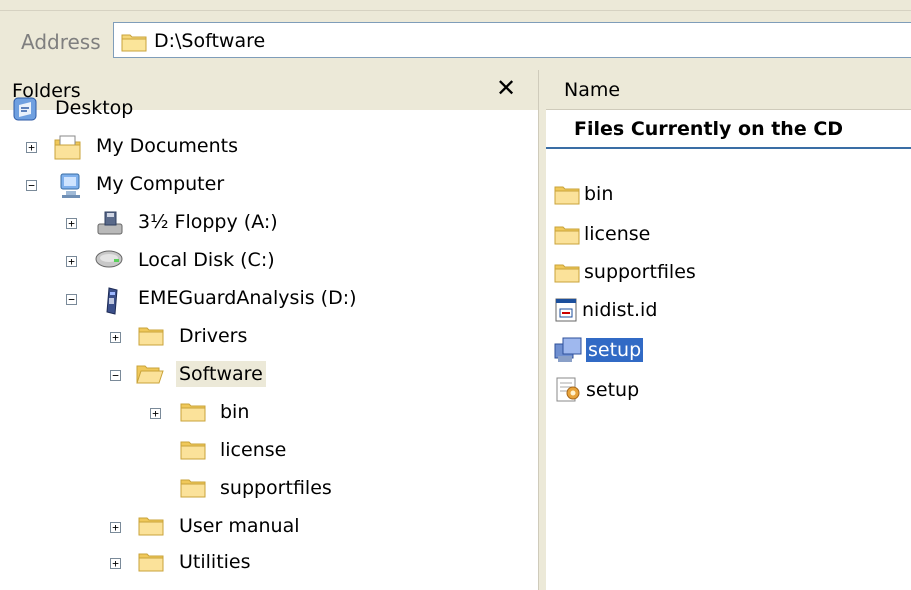 This screenshot has width=911, height=590. Describe the element at coordinates (592, 90) in the screenshot. I see `column-header-name: Name` at that location.